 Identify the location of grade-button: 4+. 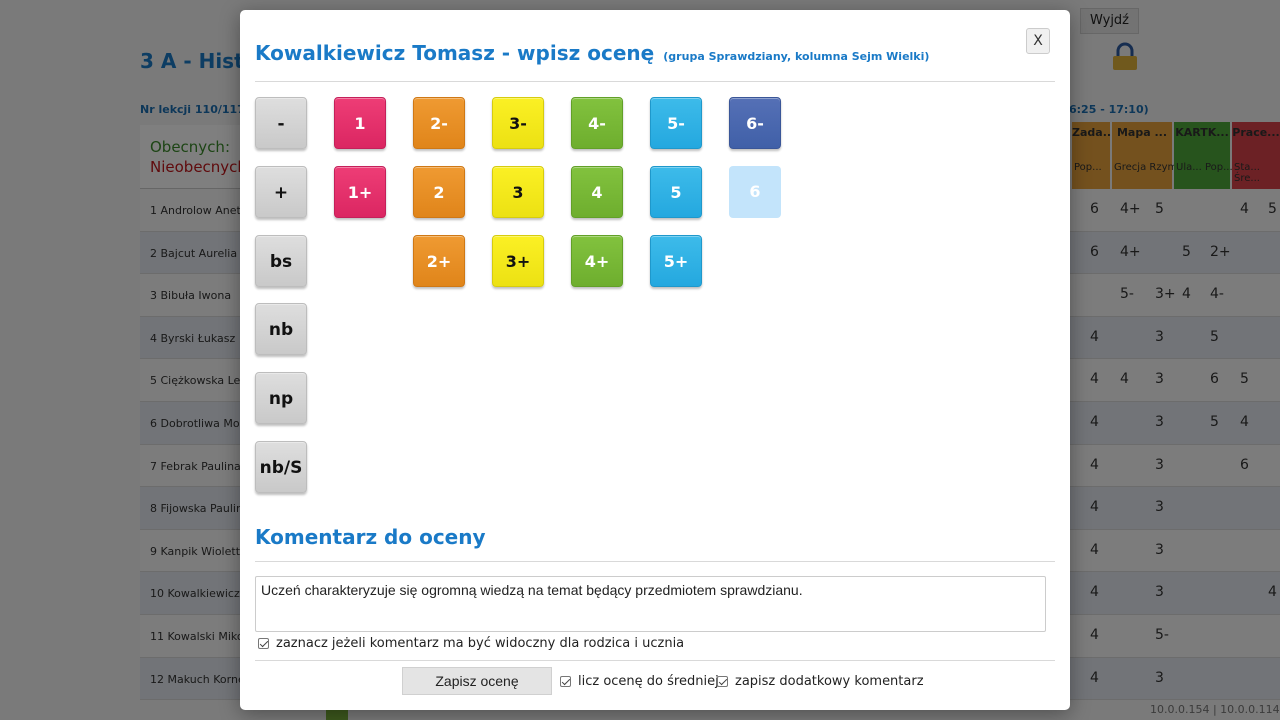
(597, 260).